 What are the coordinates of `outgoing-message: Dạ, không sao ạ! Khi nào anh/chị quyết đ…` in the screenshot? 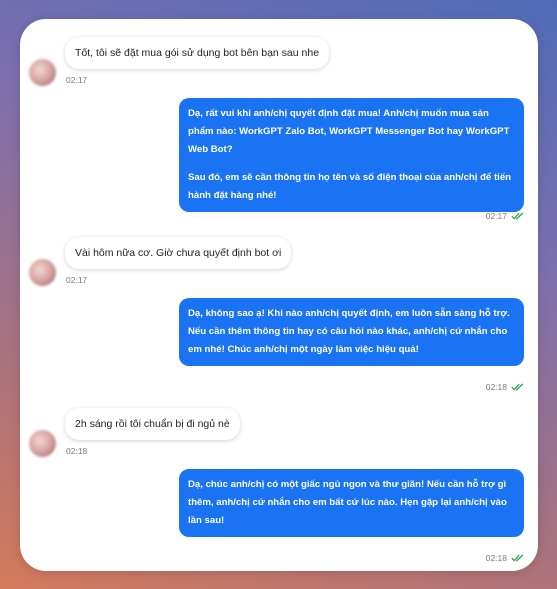 It's located at (351, 332).